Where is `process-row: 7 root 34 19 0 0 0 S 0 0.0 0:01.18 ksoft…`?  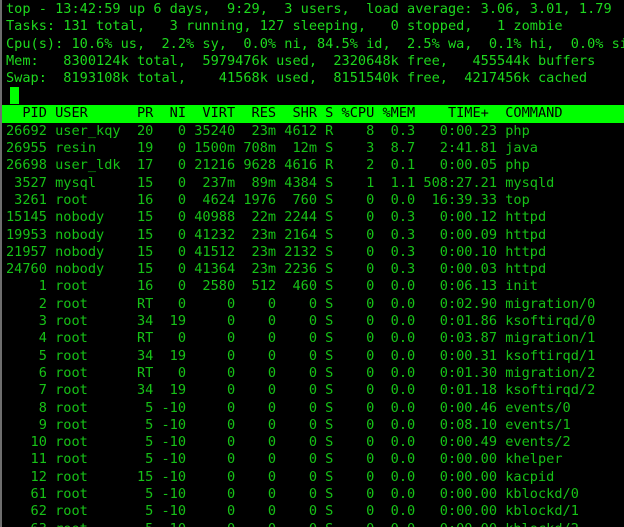 process-row: 7 root 34 19 0 0 0 S 0 0.0 0:01.18 ksoft… is located at coordinates (313, 390).